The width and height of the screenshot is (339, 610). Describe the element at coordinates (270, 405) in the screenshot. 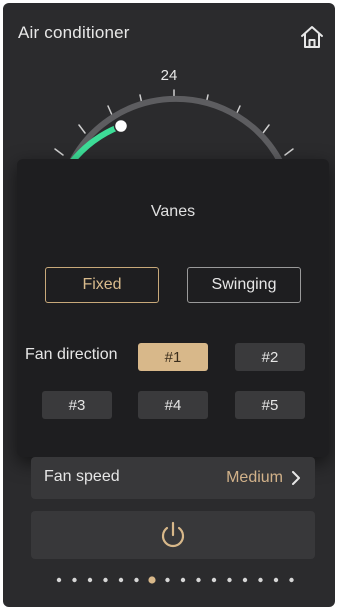

I see `direction-5-button: #5` at that location.